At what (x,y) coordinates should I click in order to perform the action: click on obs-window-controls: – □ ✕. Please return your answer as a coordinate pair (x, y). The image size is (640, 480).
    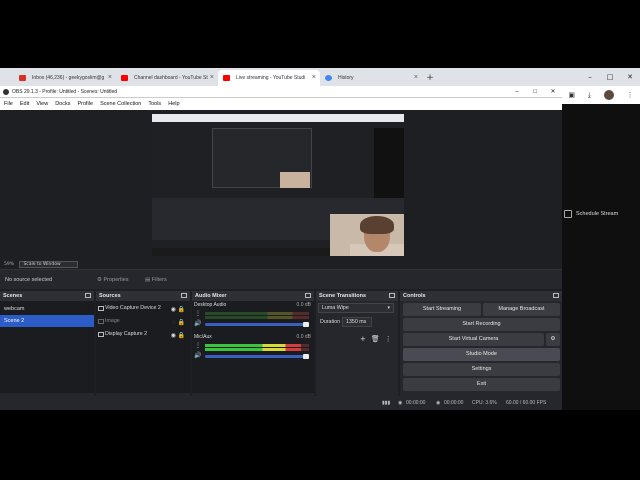
    Looking at the image, I should click on (535, 92).